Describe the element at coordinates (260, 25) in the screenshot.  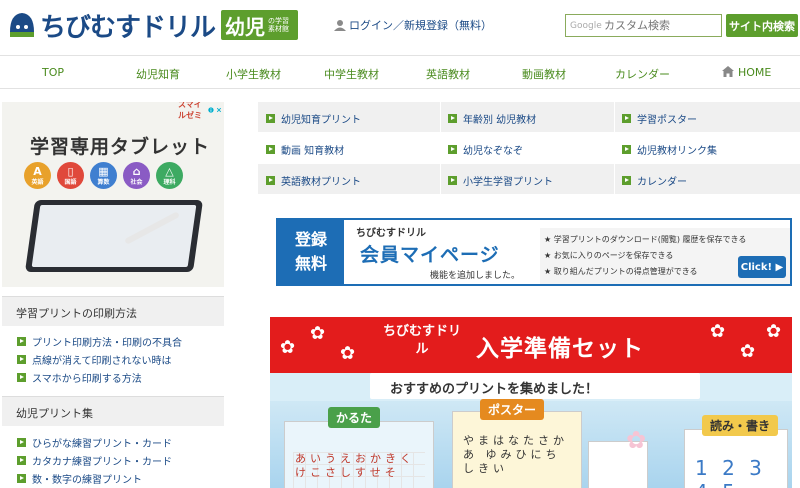
I see `logo-badge: 幼児 の学習素材館` at that location.